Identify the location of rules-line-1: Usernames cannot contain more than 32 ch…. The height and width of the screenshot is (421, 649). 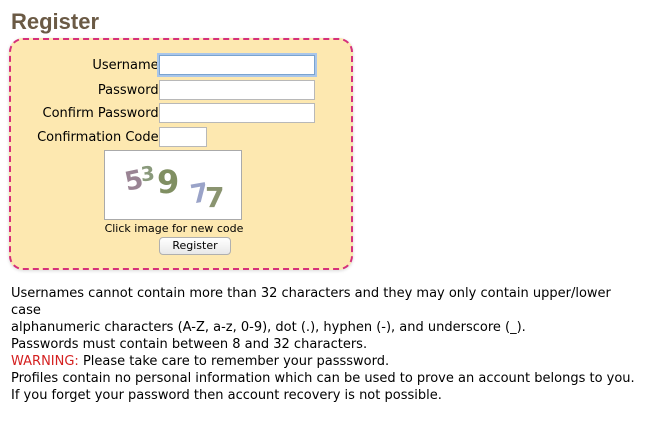
(311, 302).